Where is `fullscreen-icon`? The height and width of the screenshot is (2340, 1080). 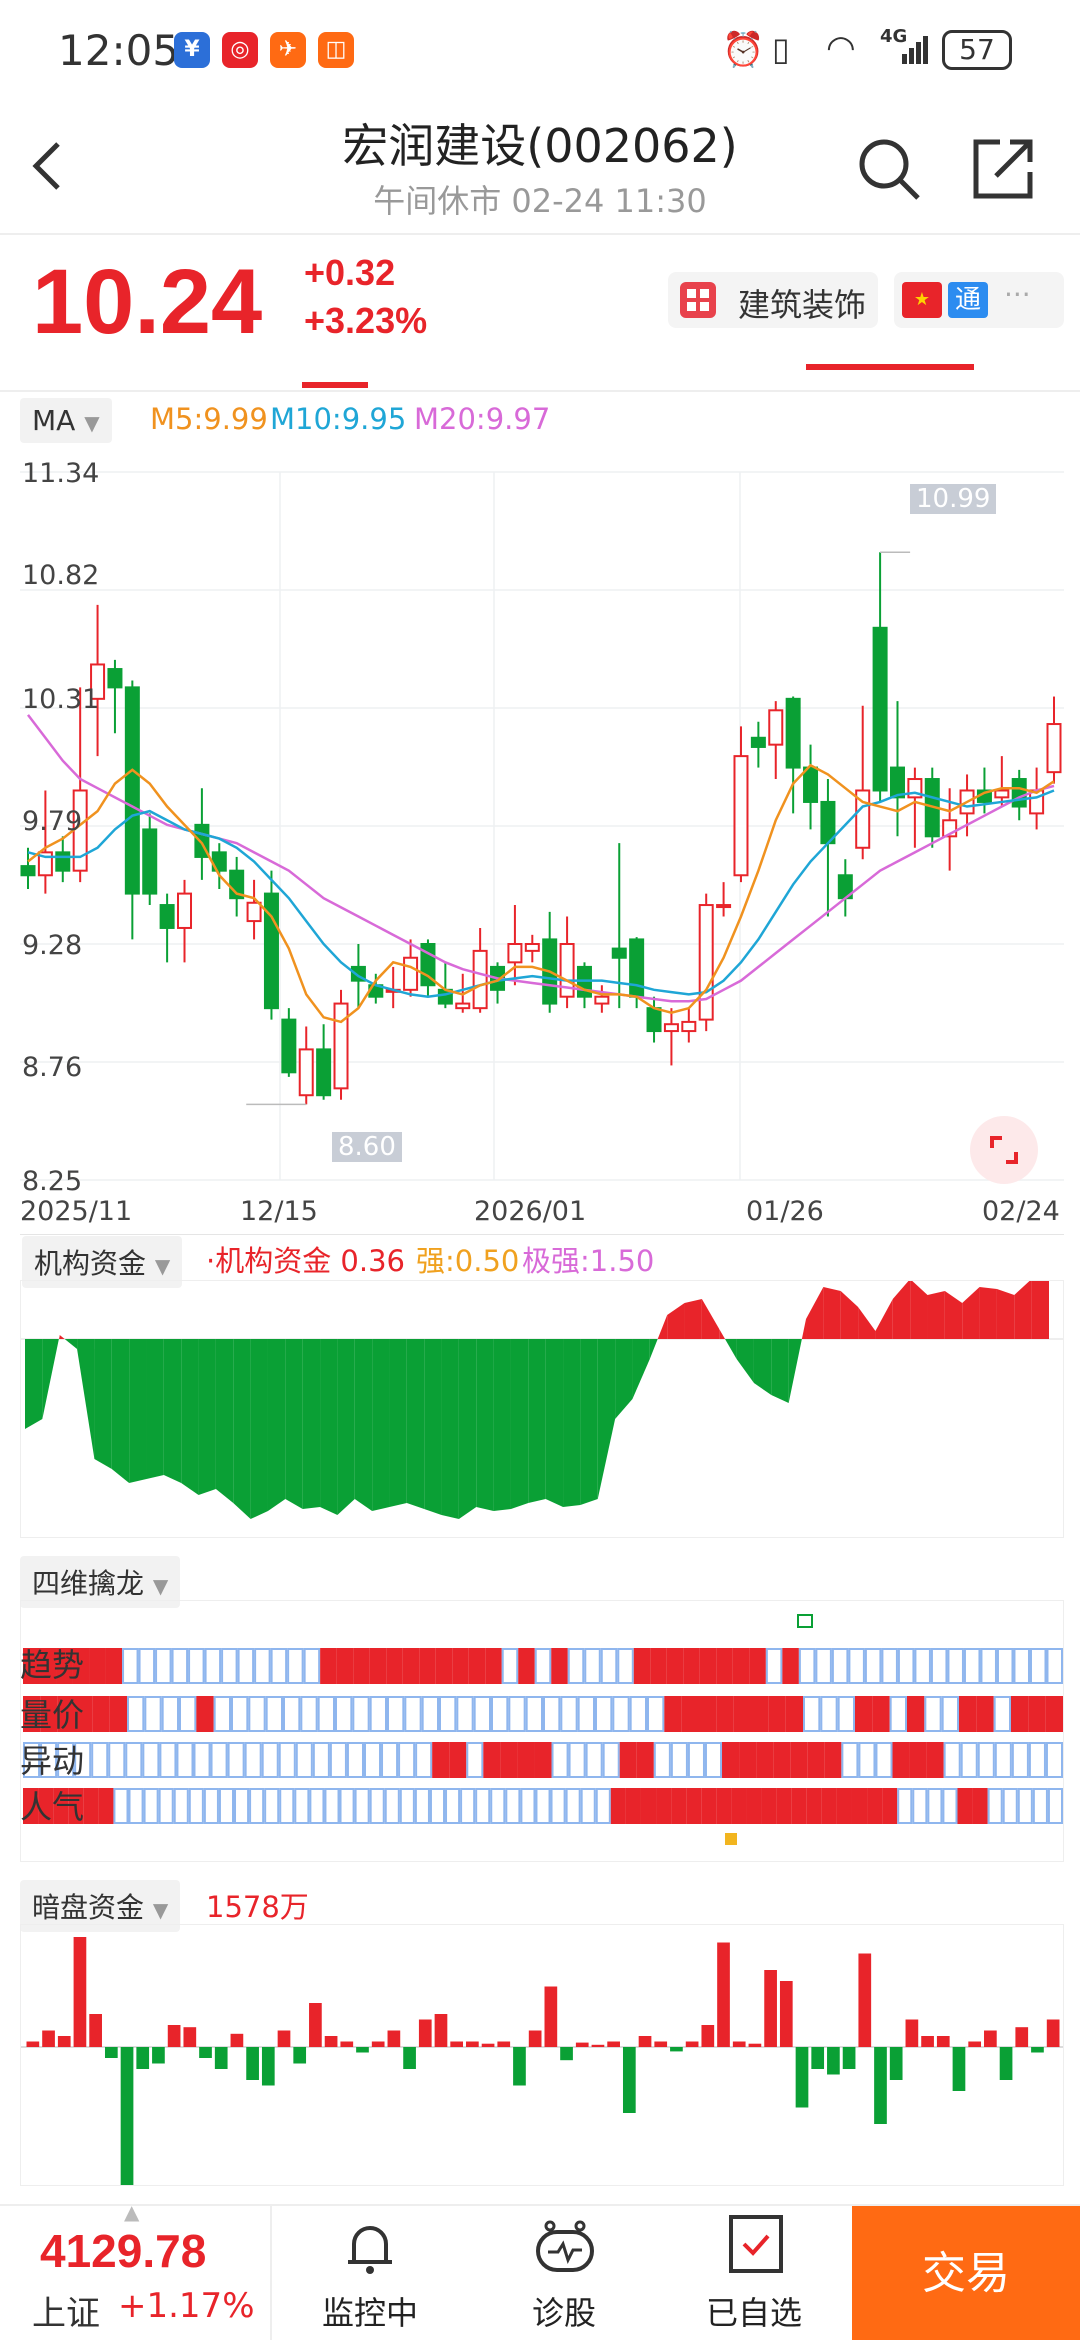
fullscreen-icon is located at coordinates (1004, 1150).